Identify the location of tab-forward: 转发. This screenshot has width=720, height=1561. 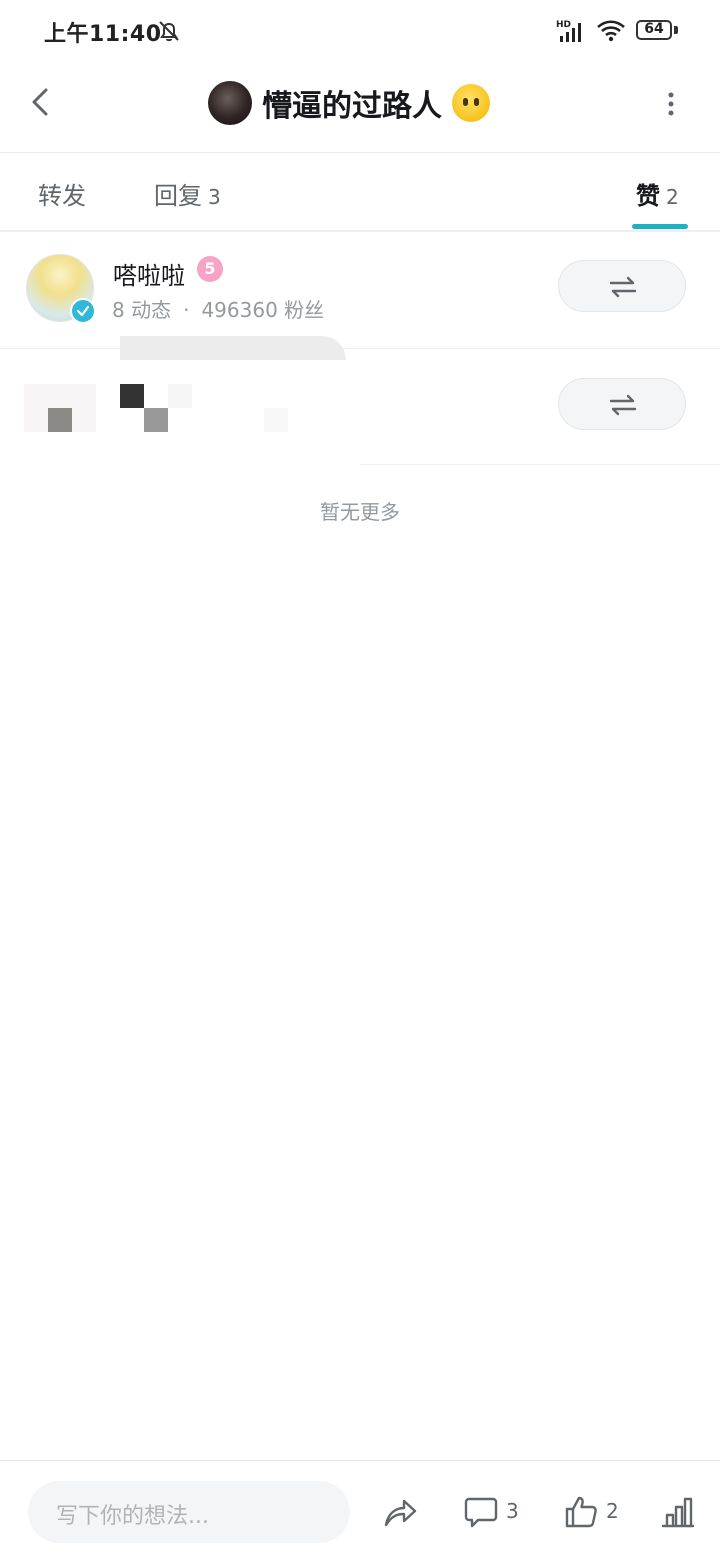
(62, 193).